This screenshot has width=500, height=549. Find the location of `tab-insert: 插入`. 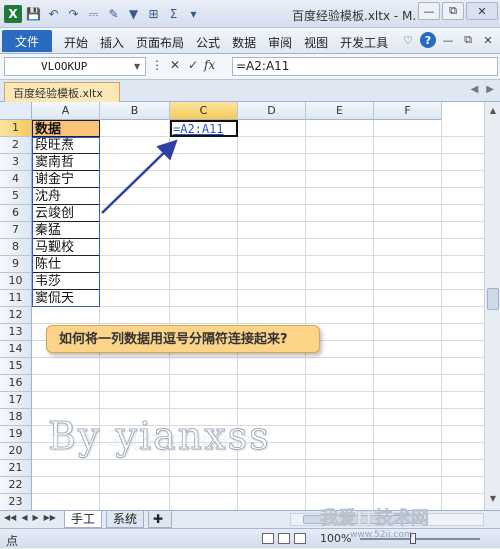

tab-insert: 插入 is located at coordinates (112, 42).